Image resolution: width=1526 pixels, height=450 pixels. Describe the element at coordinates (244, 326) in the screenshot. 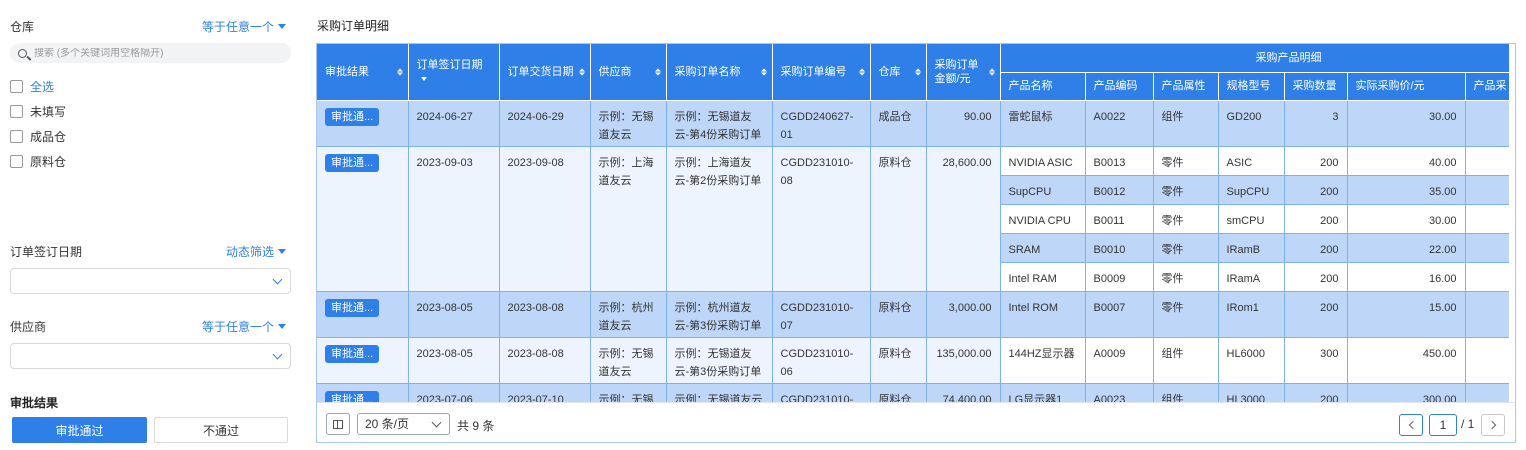

I see `supplier-filter-mode-dropdown: 等于任意一个` at that location.